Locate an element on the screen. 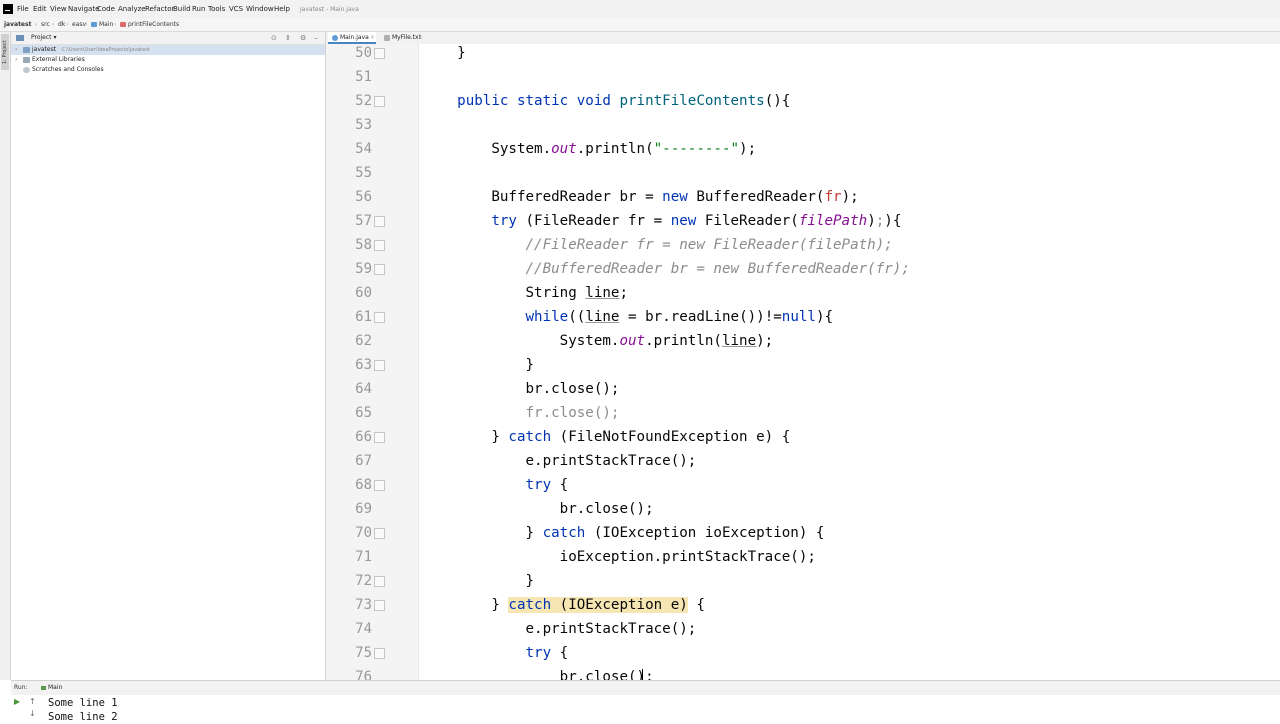 This screenshot has height=724, width=1280. run-panel-header: Run: Main is located at coordinates (645, 687).